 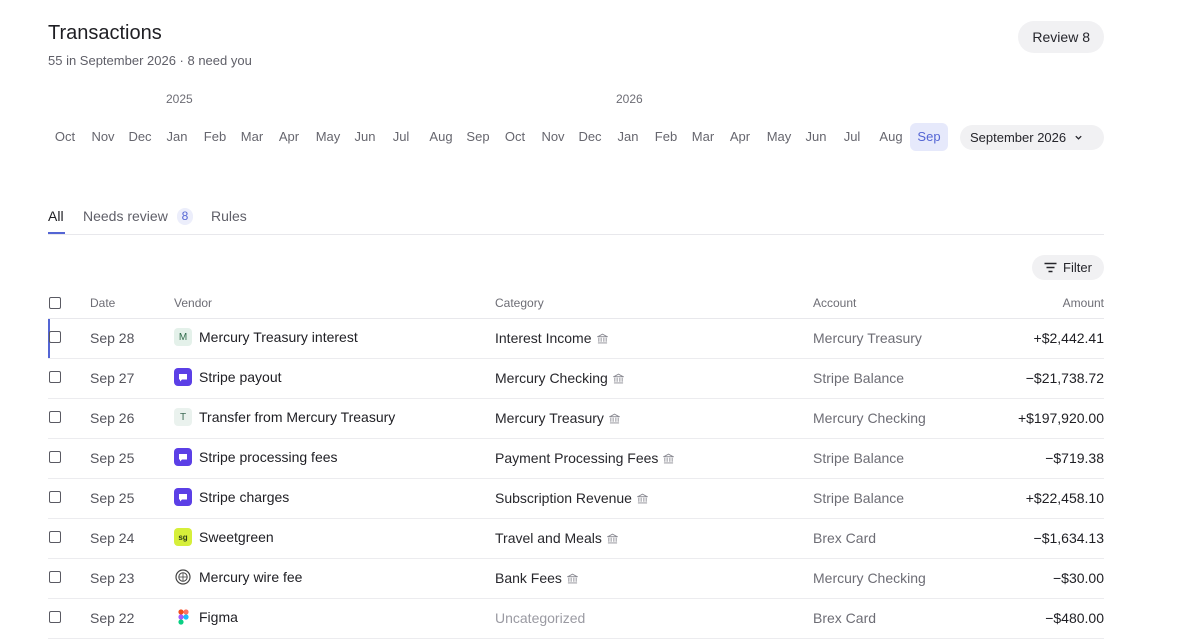 I want to click on row-amount: +$197,920.00, so click(x=1060, y=418).